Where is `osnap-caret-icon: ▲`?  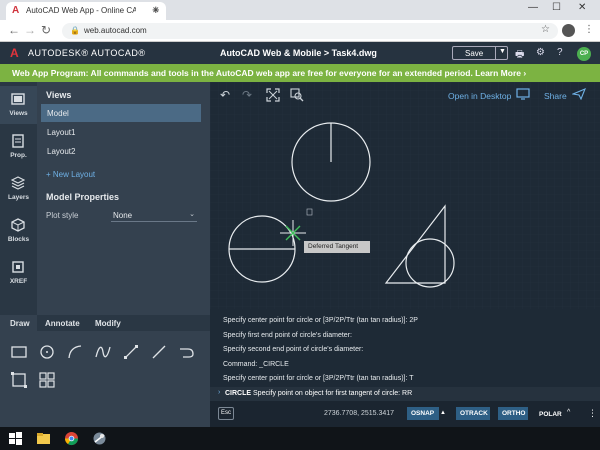
osnap-caret-icon: ▲ is located at coordinates (443, 413).